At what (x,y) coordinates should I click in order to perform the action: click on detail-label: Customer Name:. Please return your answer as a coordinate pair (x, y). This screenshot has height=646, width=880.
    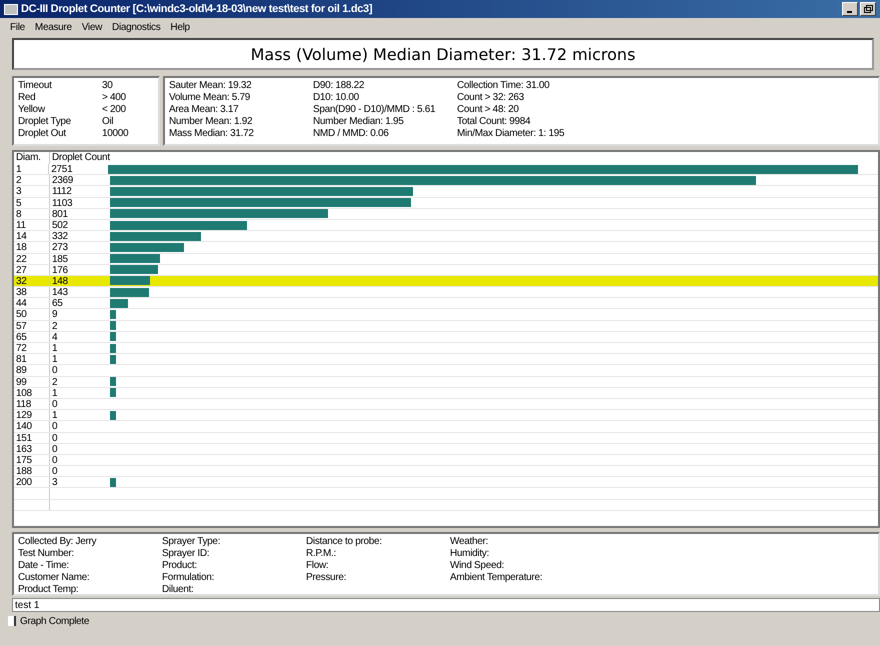
    Looking at the image, I should click on (54, 578).